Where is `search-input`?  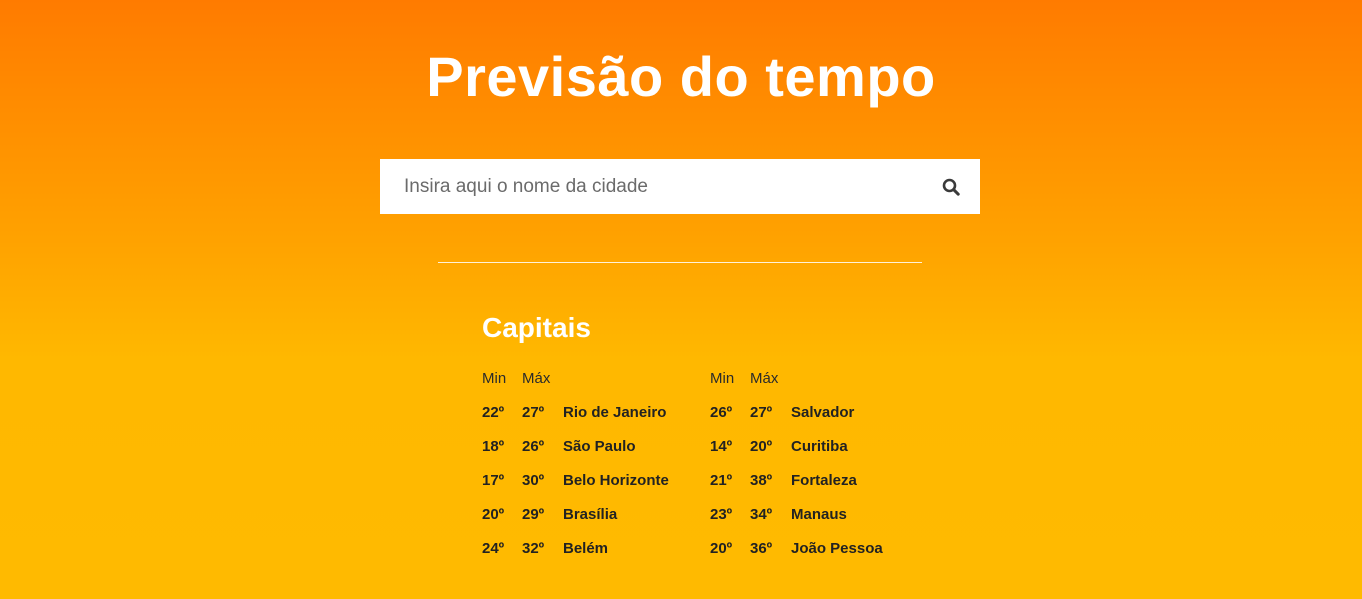 search-input is located at coordinates (651, 186).